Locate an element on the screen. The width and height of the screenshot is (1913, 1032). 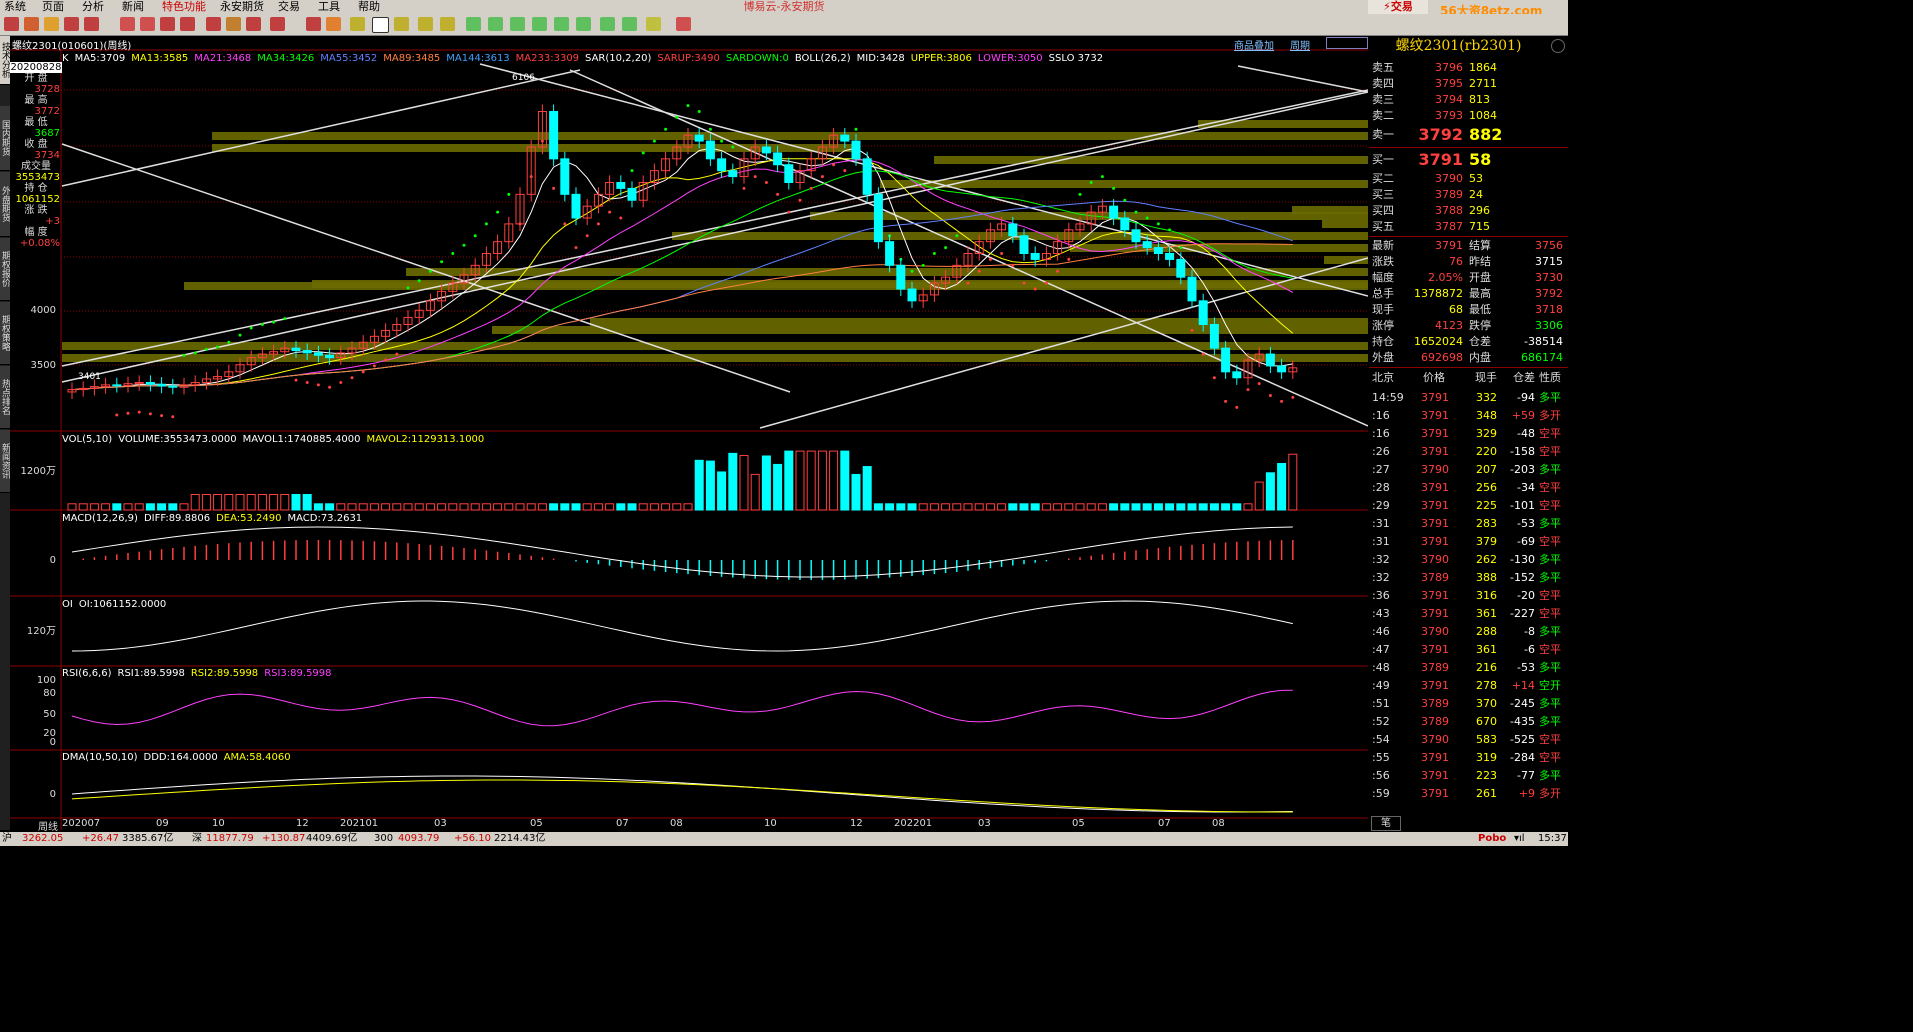
period-1min-icon is located at coordinates (473, 24).